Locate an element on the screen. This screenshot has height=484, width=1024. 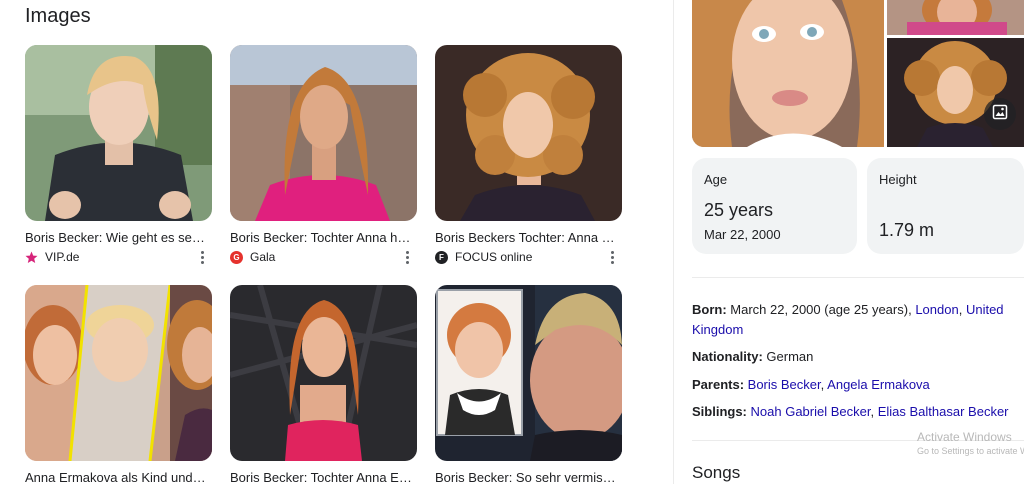
parents-row: Parents: Boris Becker, Angela Ermakova is located at coordinates (852, 385).